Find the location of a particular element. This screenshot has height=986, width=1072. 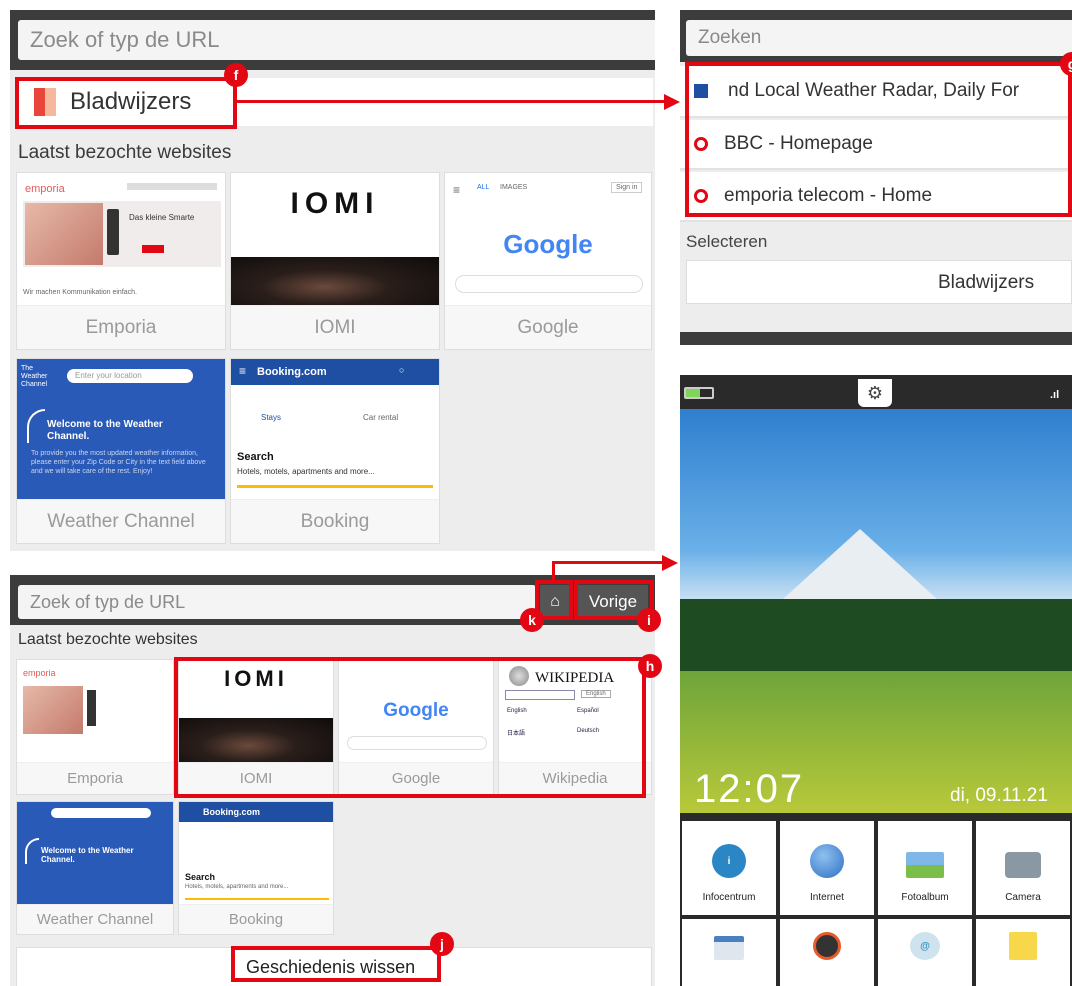

bookmarks-search-input: Zoeken is located at coordinates (879, 38).